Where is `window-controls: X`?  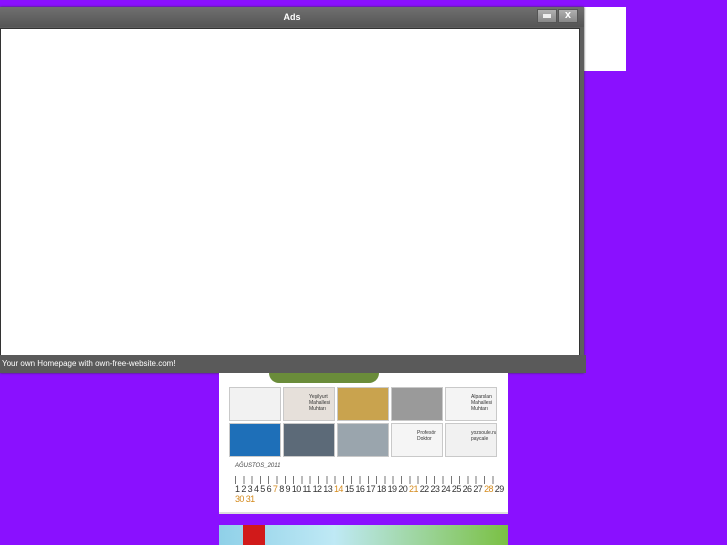
window-controls: X is located at coordinates (557, 16).